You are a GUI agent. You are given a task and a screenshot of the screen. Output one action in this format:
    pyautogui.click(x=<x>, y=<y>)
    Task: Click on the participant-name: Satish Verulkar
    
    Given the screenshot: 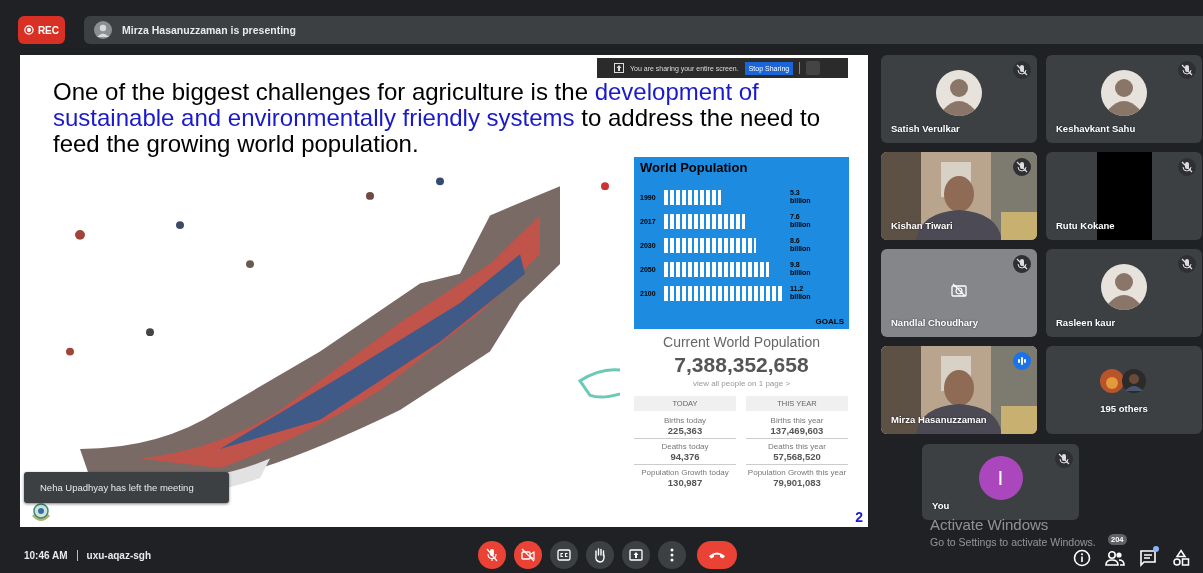 What is the action you would take?
    pyautogui.click(x=925, y=128)
    